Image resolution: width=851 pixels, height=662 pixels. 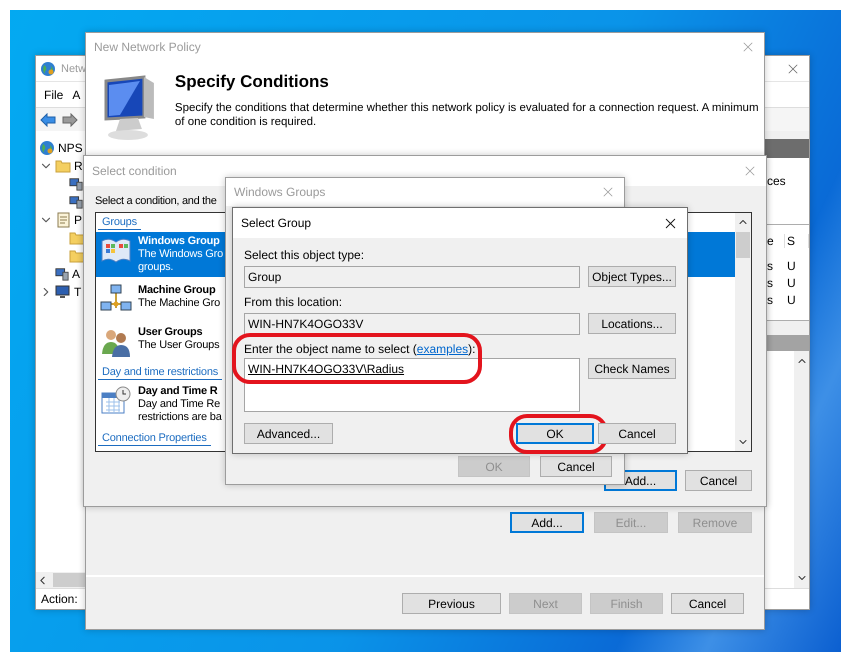 What do you see at coordinates (305, 256) in the screenshot?
I see `field-label: Select this object type:` at bounding box center [305, 256].